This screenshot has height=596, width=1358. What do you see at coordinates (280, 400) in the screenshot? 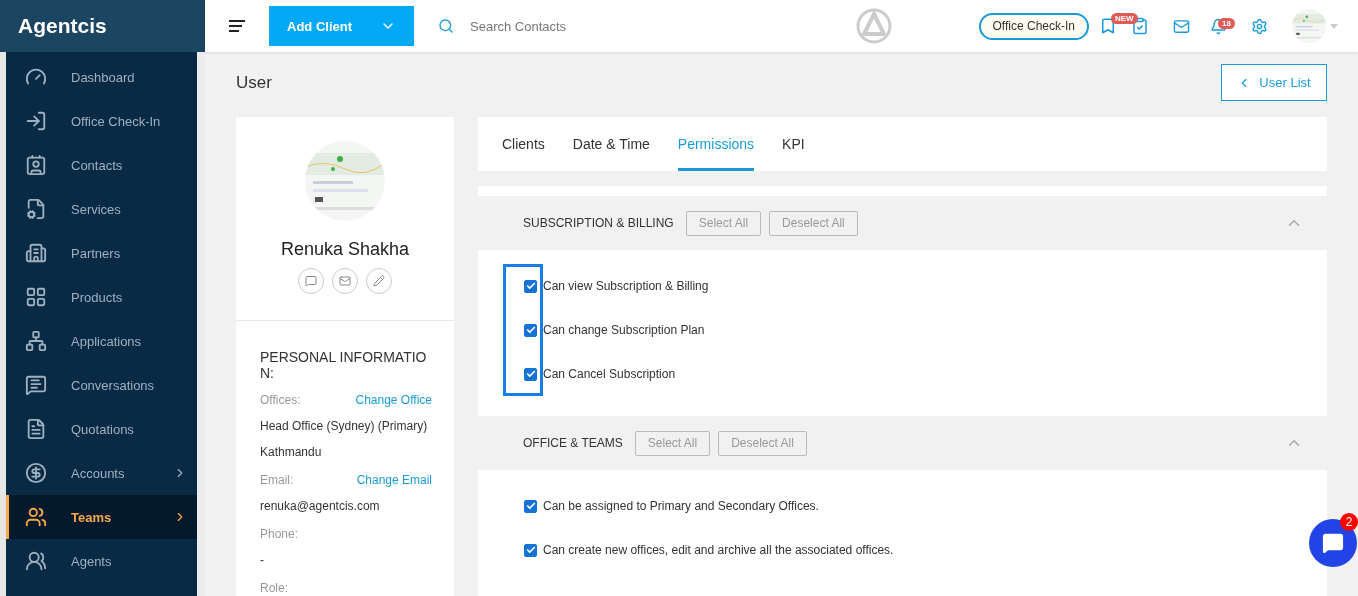
I see `field-label: Offices:` at bounding box center [280, 400].